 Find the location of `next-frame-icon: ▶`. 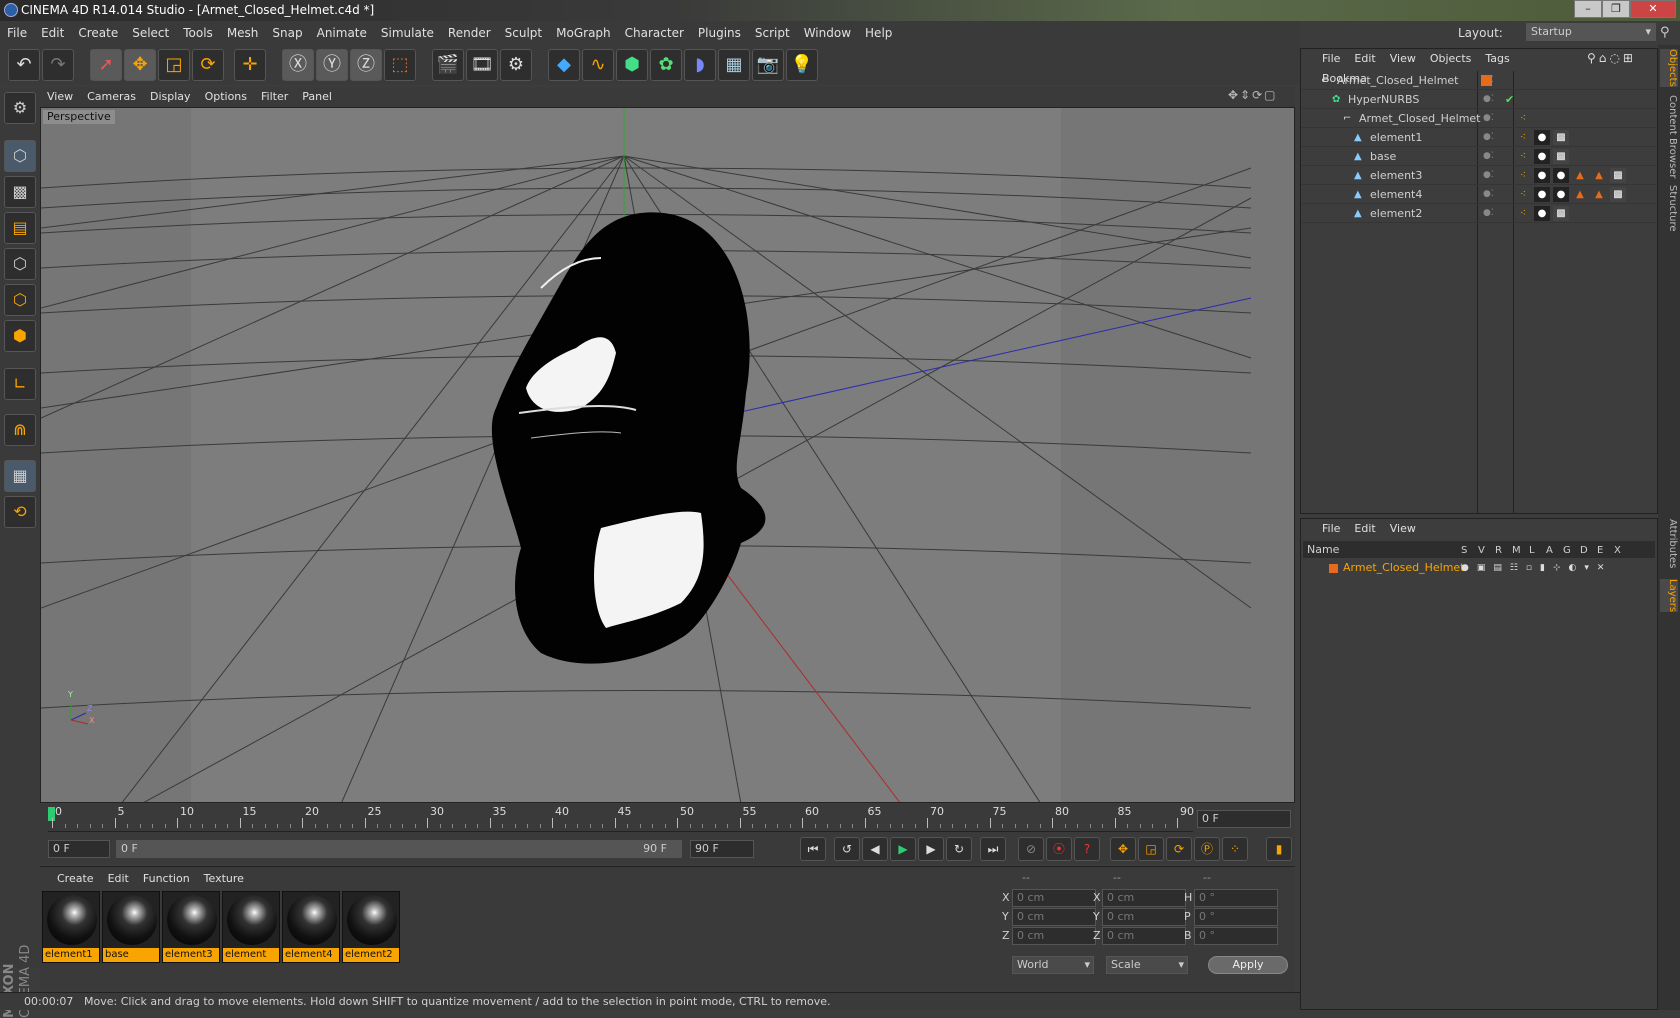

next-frame-icon: ▶ is located at coordinates (931, 849).